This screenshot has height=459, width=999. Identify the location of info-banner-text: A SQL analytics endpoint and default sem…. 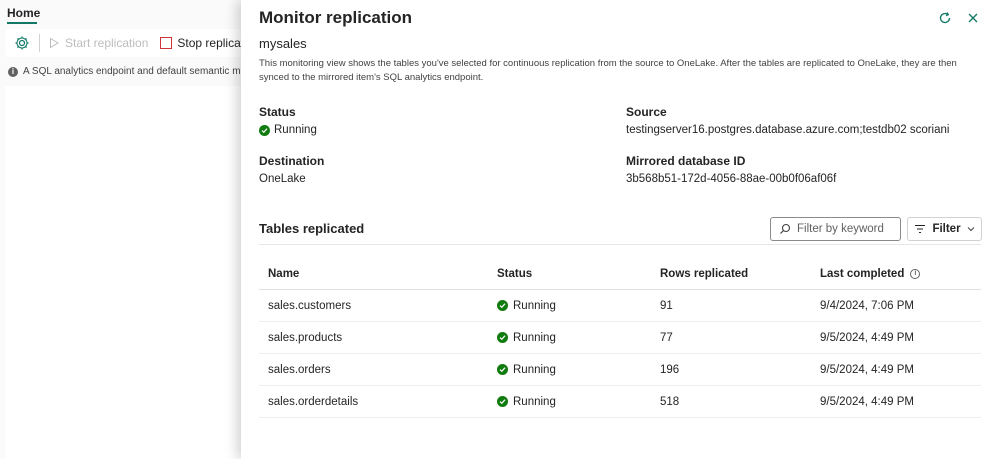
(146, 71).